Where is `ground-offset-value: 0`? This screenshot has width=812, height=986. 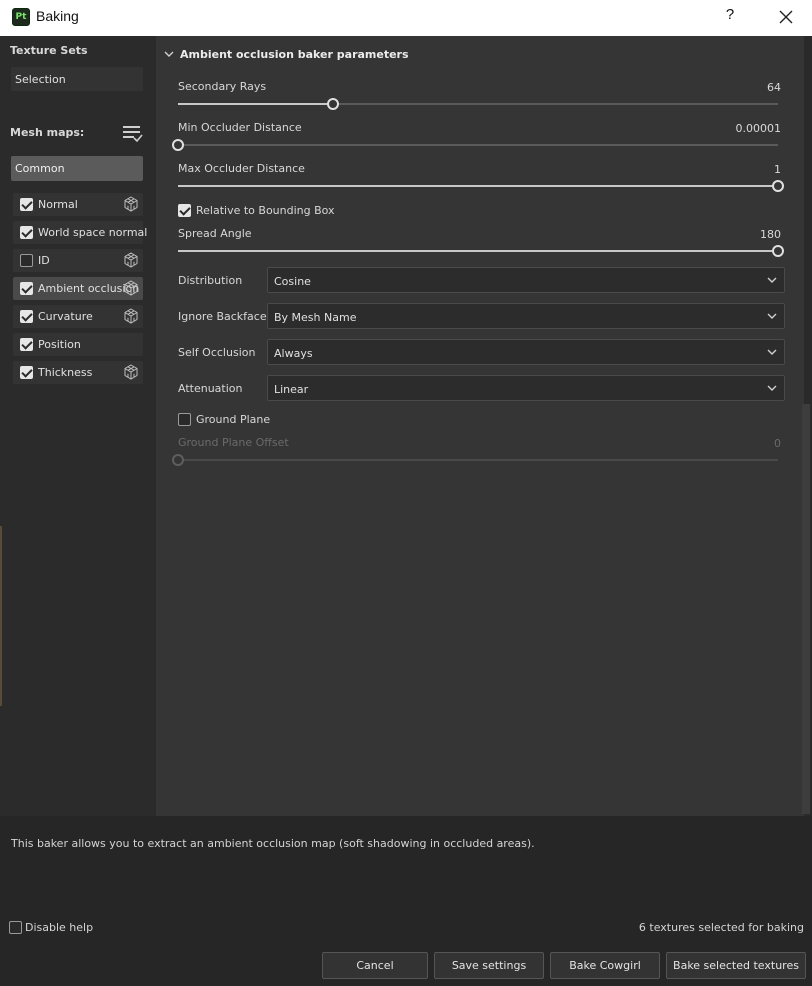 ground-offset-value: 0 is located at coordinates (777, 443).